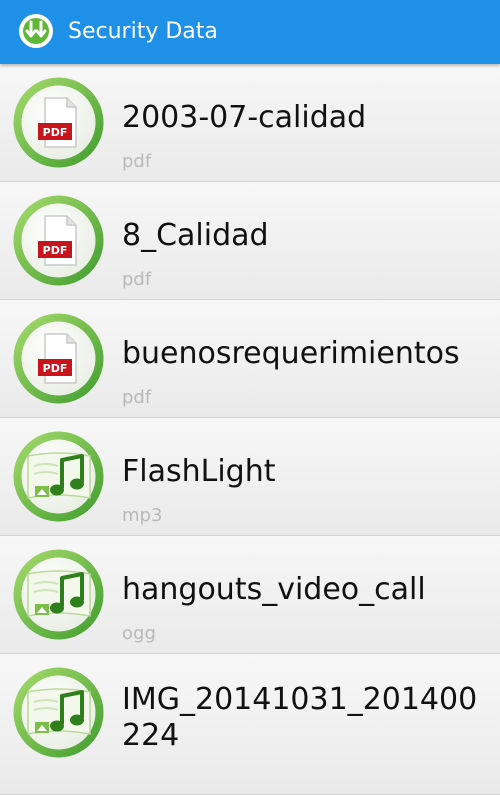 This screenshot has width=500, height=795. What do you see at coordinates (199, 471) in the screenshot?
I see `file-name: FlashLight` at bounding box center [199, 471].